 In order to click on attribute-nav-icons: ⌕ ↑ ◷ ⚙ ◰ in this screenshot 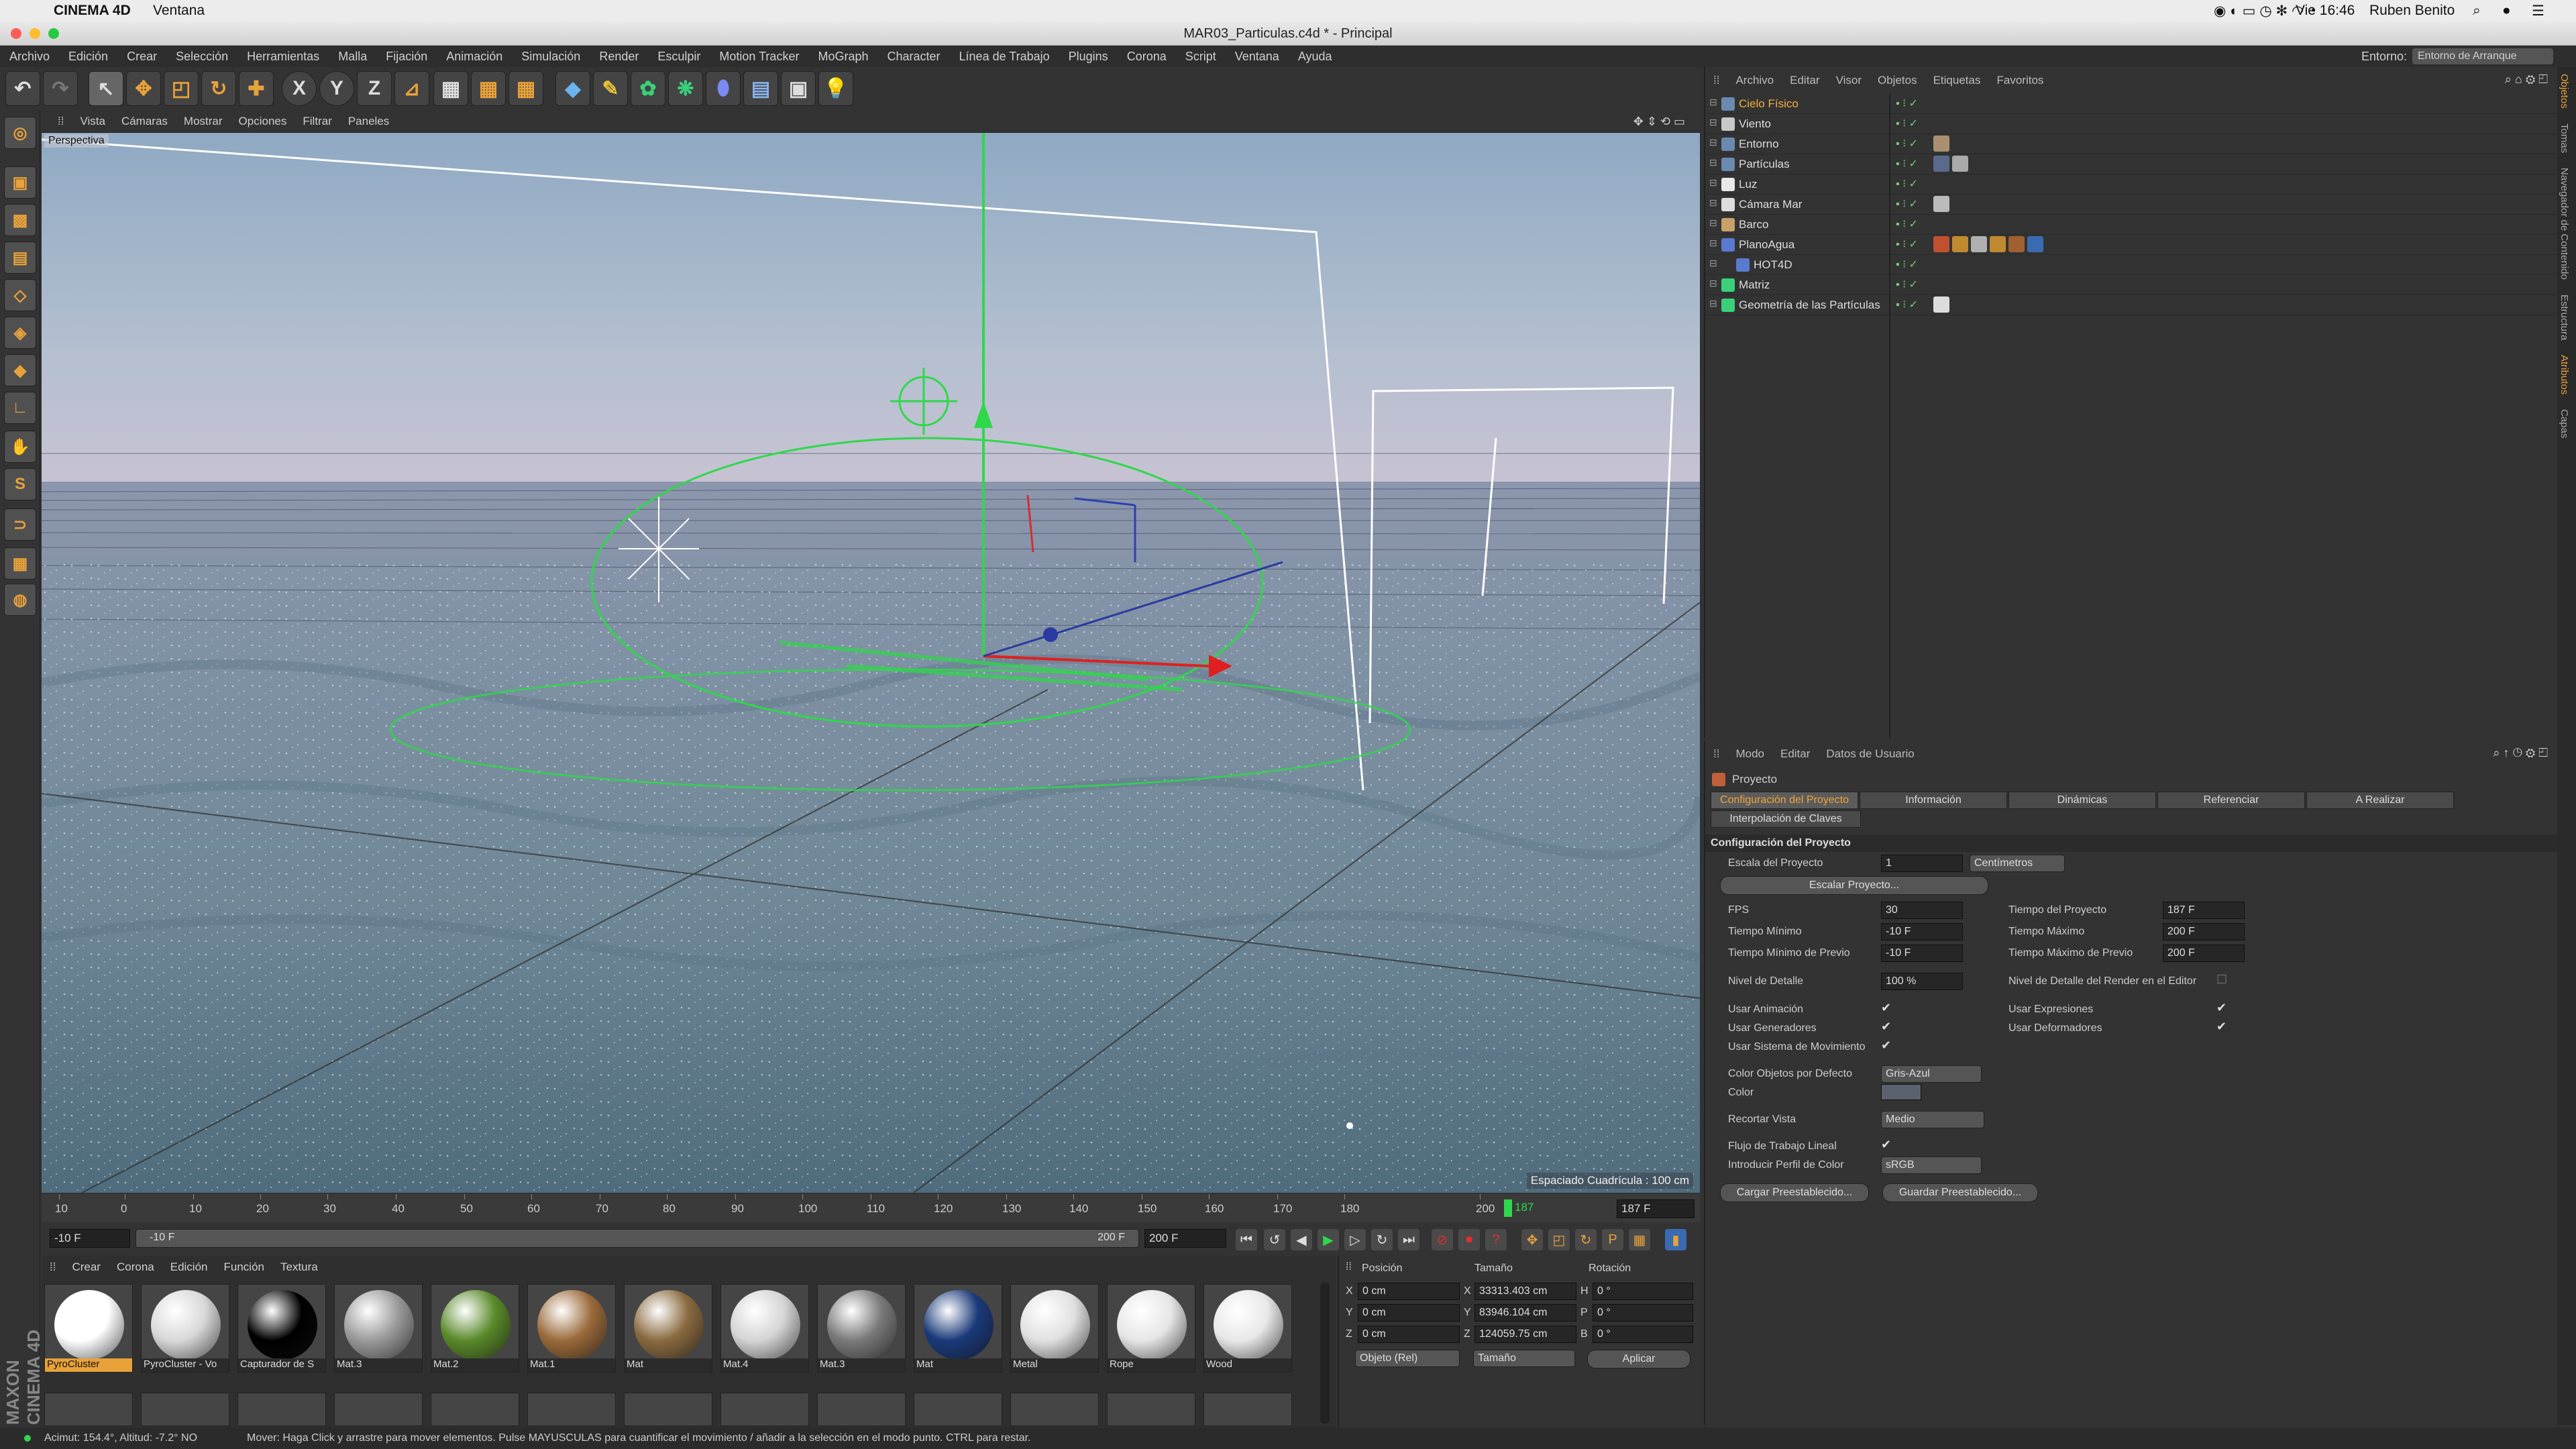, I will do `click(2520, 753)`.